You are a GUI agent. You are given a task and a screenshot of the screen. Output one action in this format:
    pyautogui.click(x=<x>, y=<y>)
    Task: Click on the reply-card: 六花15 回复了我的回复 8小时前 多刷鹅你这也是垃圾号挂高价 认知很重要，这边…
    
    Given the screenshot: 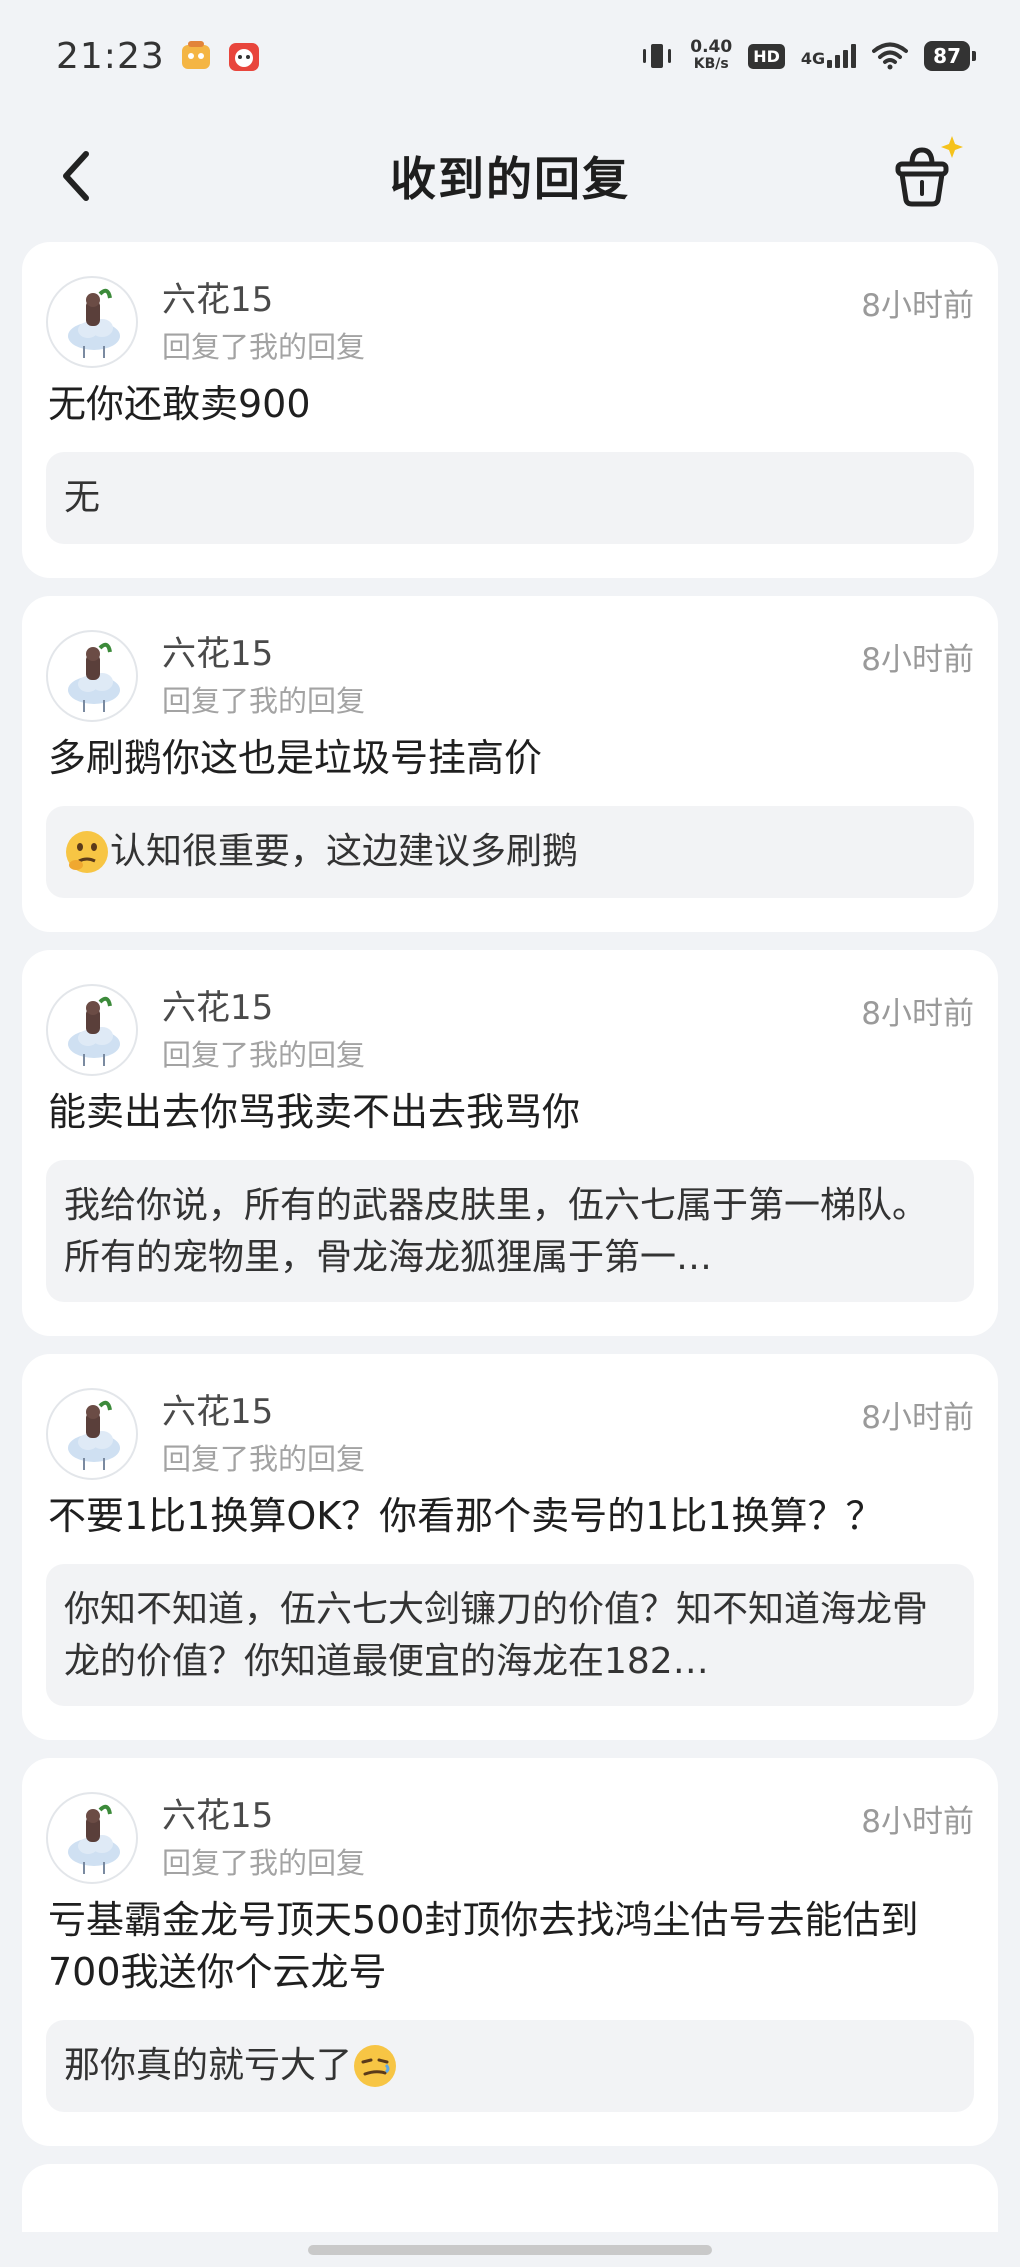 What is the action you would take?
    pyautogui.click(x=510, y=764)
    